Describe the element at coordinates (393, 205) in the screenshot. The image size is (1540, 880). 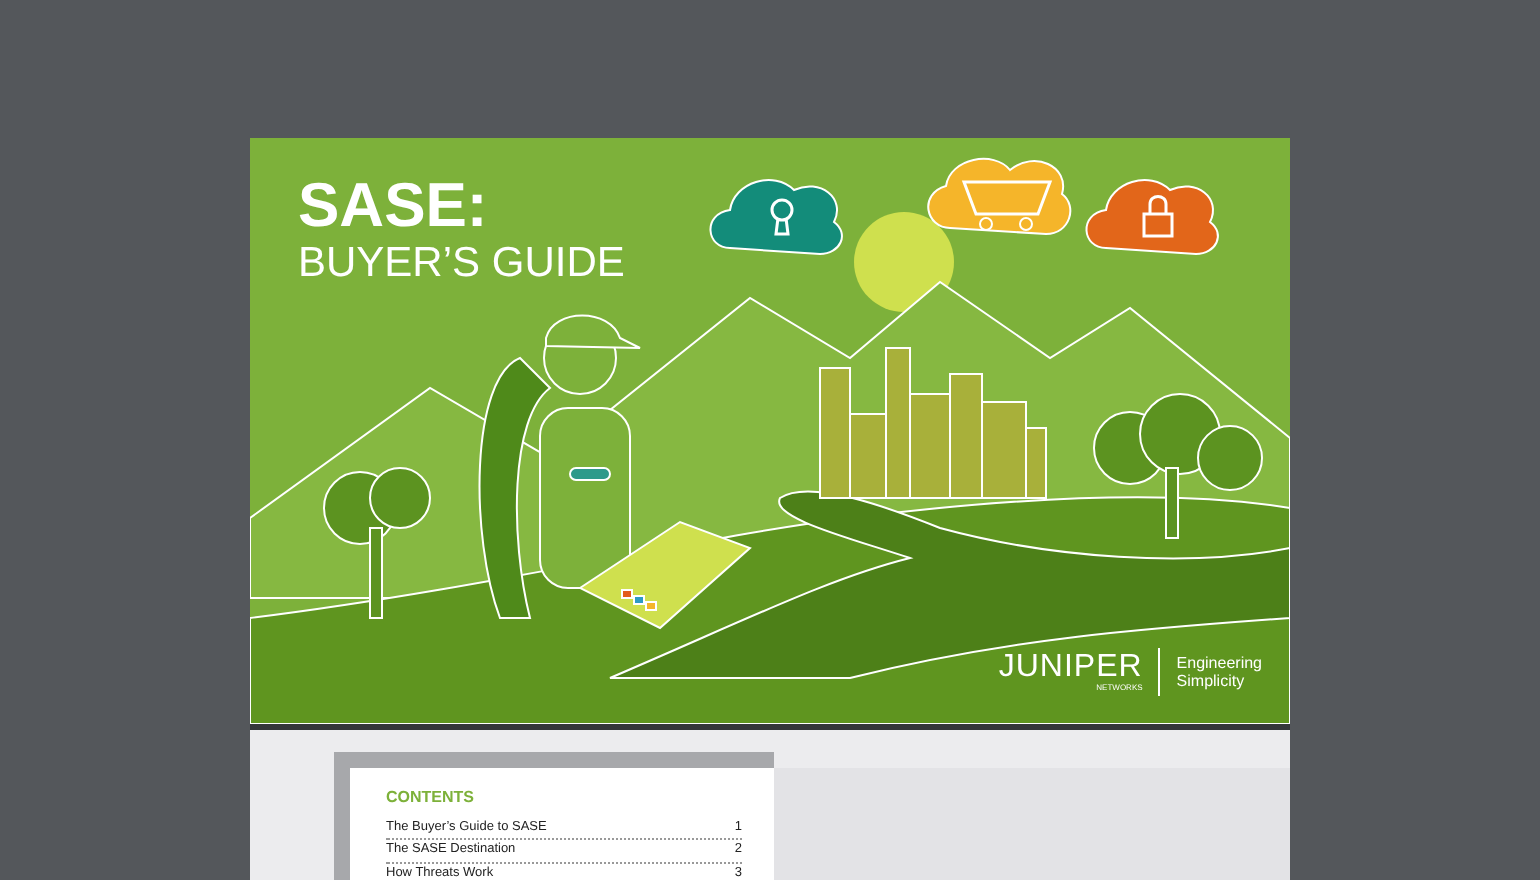
I see `cover-title: SASE:` at that location.